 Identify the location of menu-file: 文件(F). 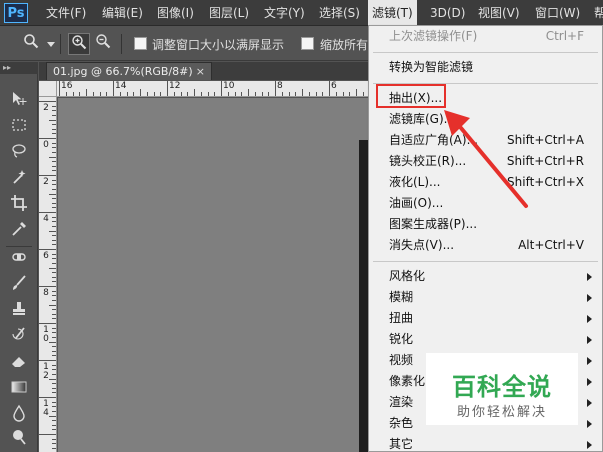
(66, 13).